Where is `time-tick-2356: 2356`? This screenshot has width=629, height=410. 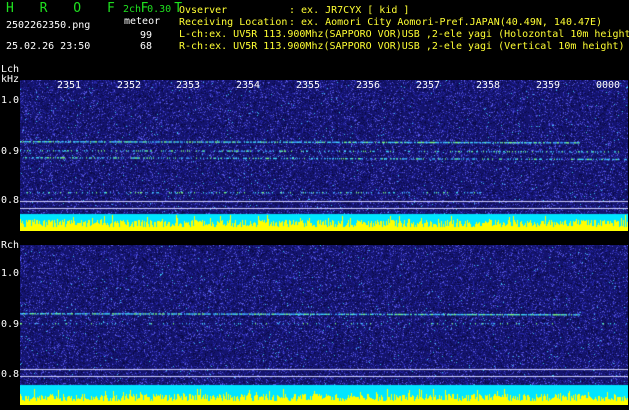 time-tick-2356: 2356 is located at coordinates (368, 85).